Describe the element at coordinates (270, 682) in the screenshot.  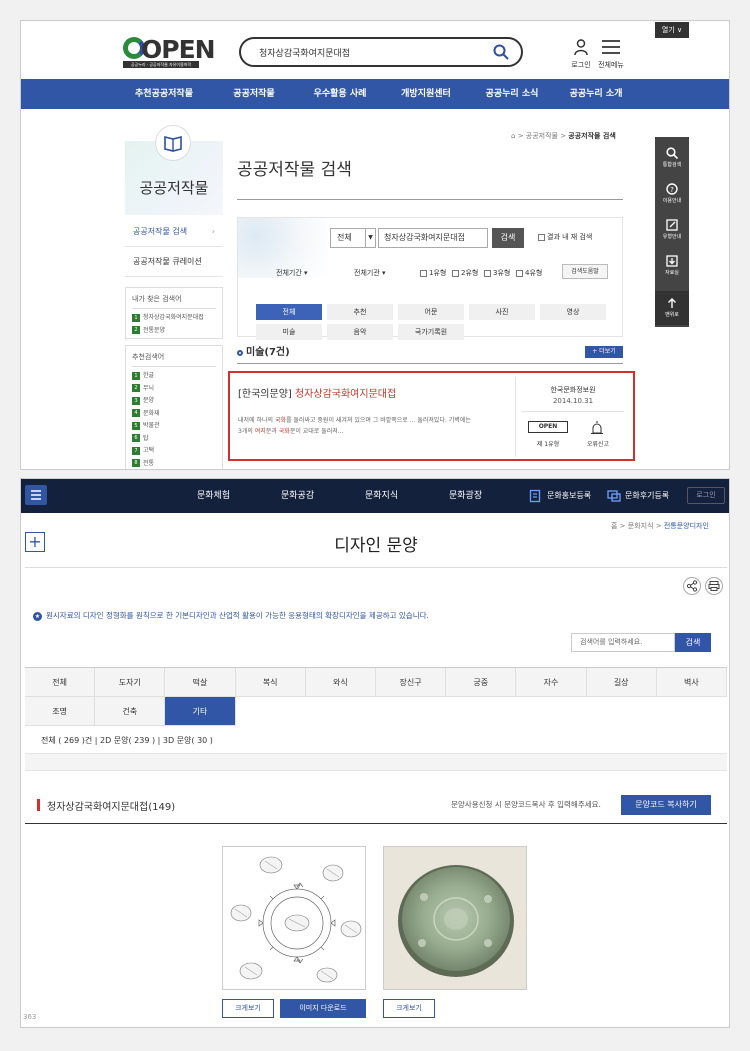
I see `tab-clothing: 복식` at that location.